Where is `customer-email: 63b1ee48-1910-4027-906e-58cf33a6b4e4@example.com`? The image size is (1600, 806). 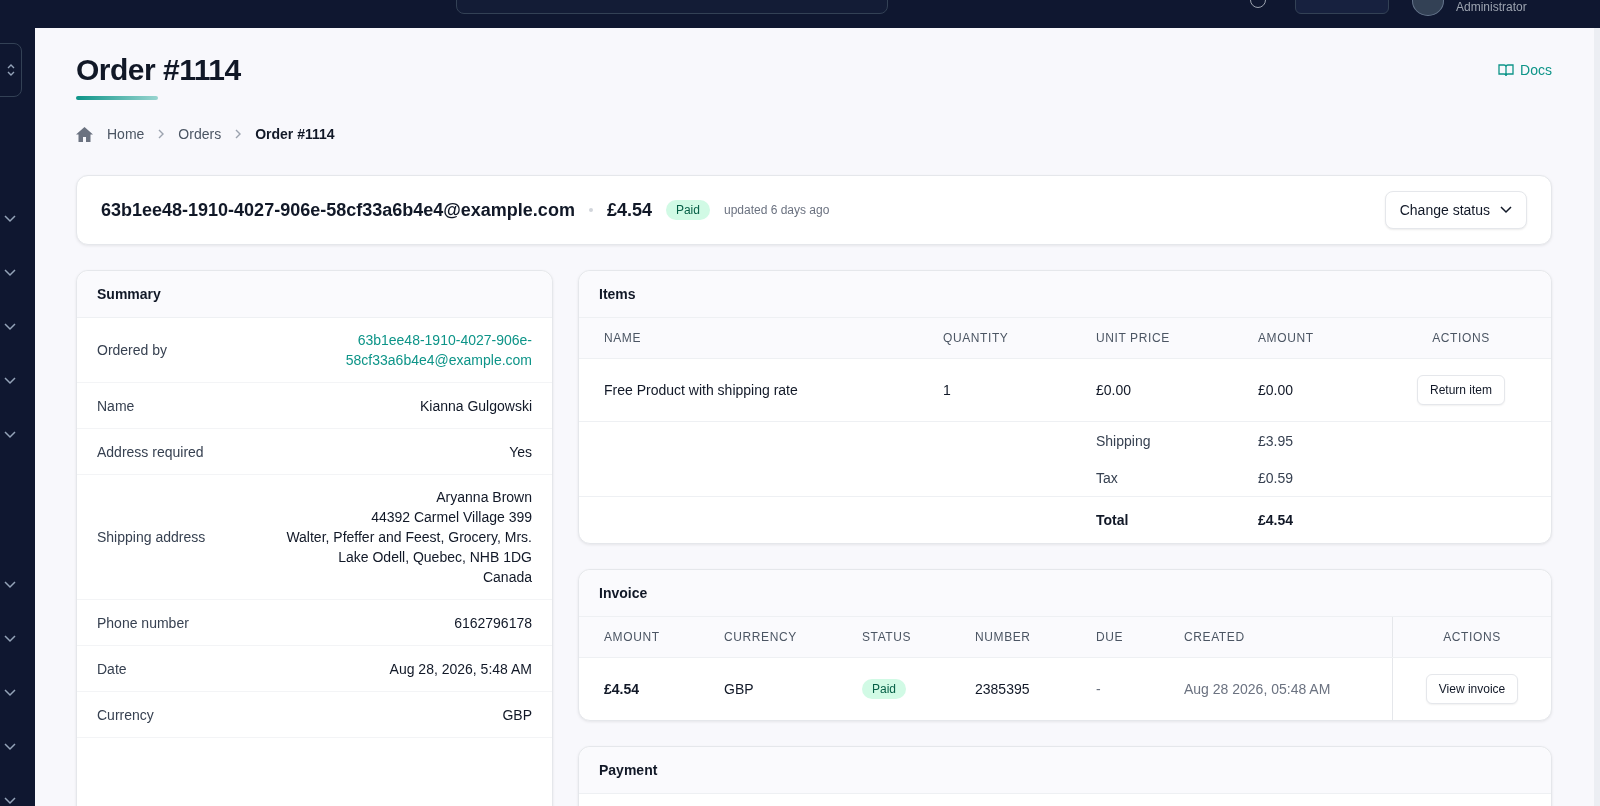 customer-email: 63b1ee48-1910-4027-906e-58cf33a6b4e4@example.com is located at coordinates (338, 210).